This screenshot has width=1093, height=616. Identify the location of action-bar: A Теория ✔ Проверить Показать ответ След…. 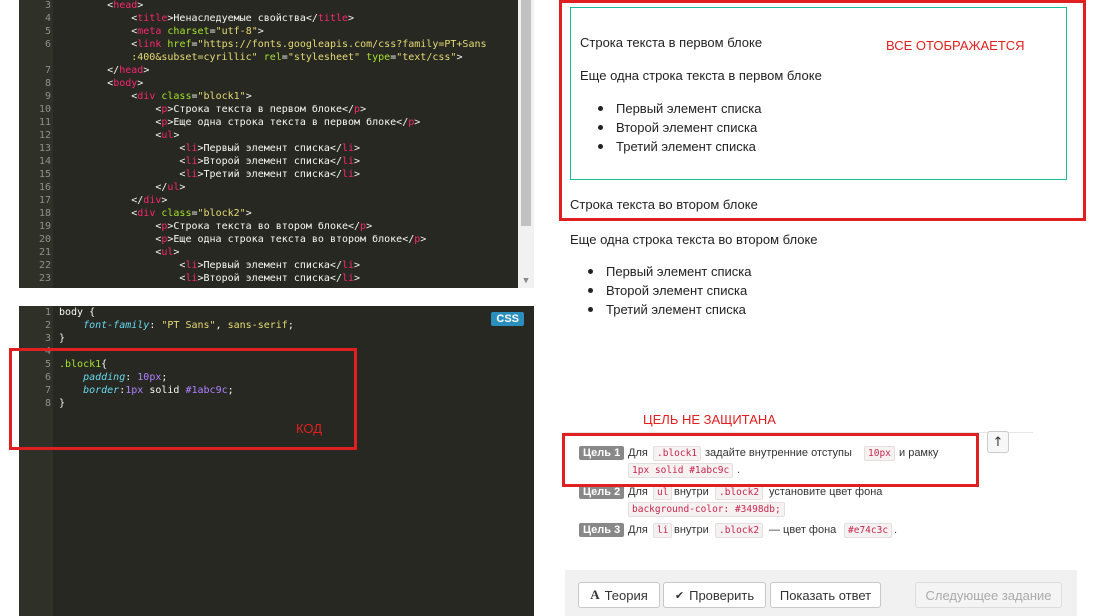
(821, 593).